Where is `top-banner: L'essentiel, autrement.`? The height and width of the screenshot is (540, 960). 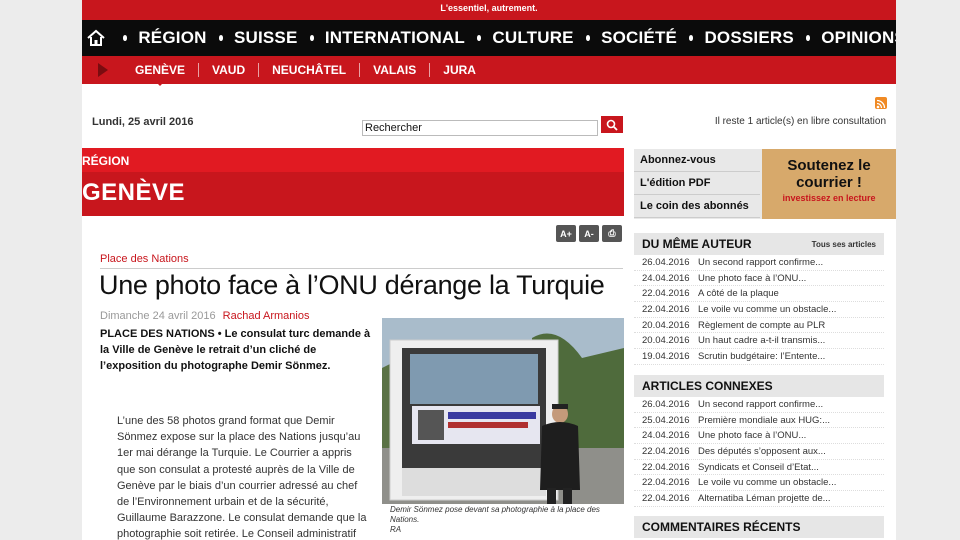
top-banner: L'essentiel, autrement. is located at coordinates (489, 10).